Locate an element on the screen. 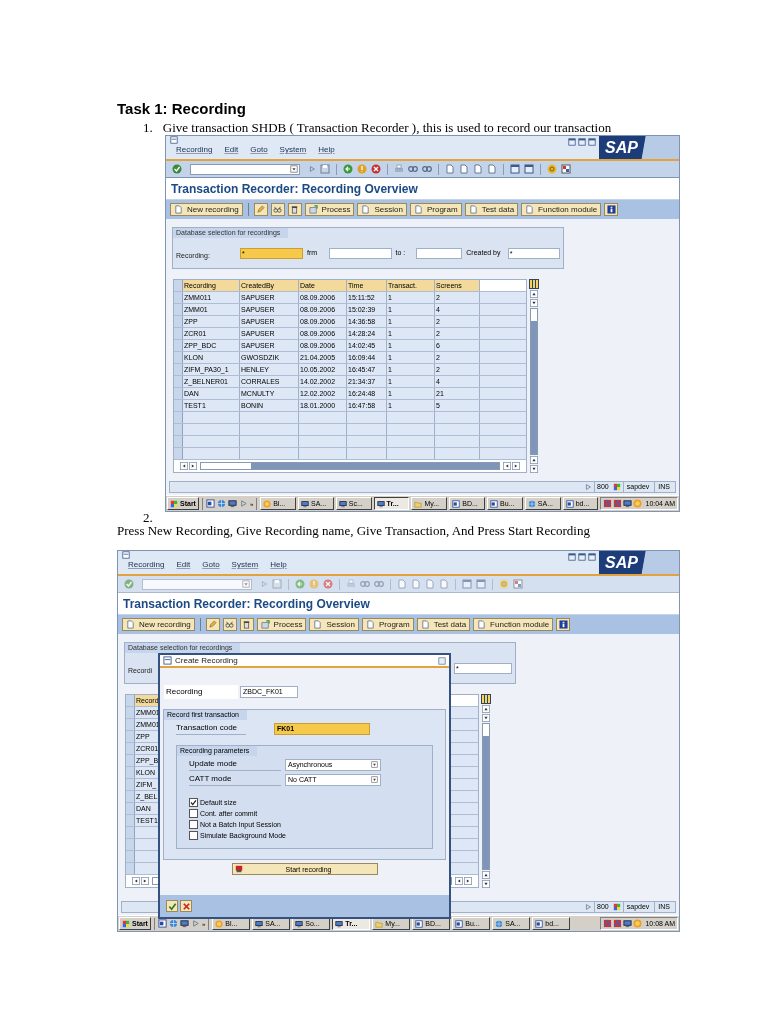  new-session-icon is located at coordinates (515, 169).